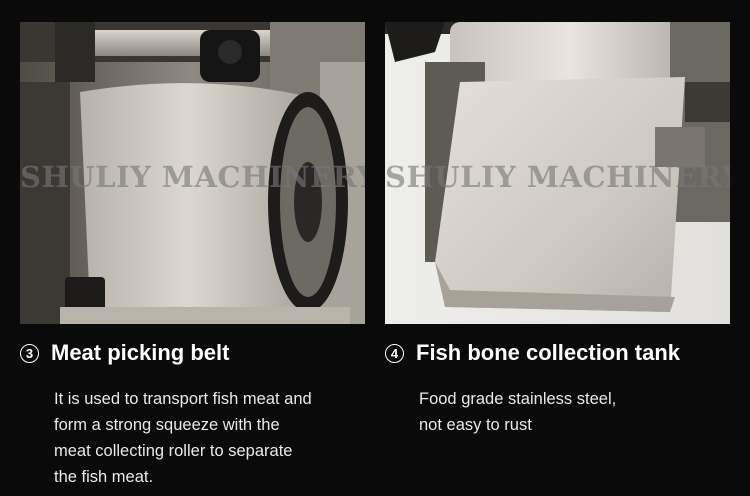 This screenshot has height=496, width=750. I want to click on description-line: not easy to rust, so click(475, 425).